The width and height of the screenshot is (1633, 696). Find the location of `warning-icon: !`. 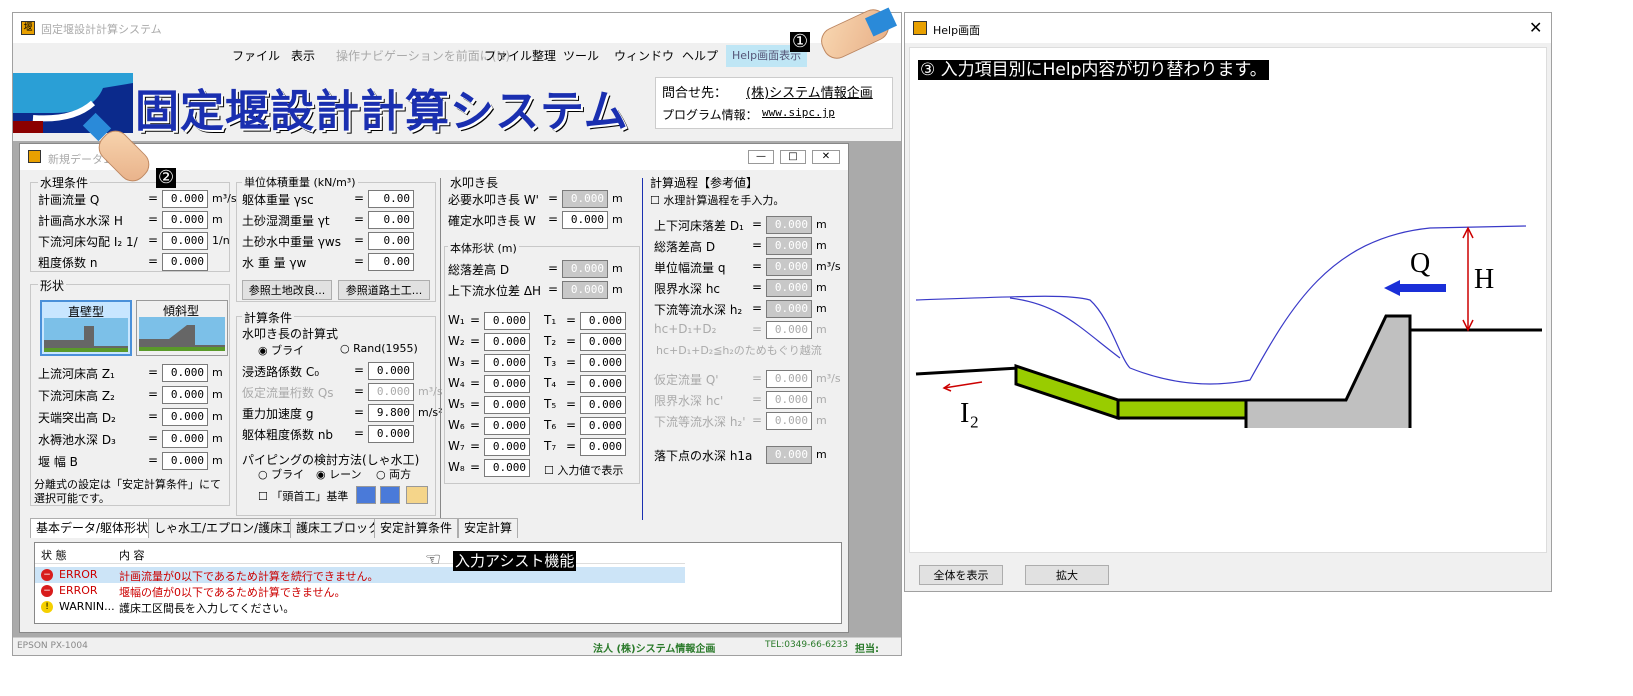

warning-icon: ! is located at coordinates (47, 607).